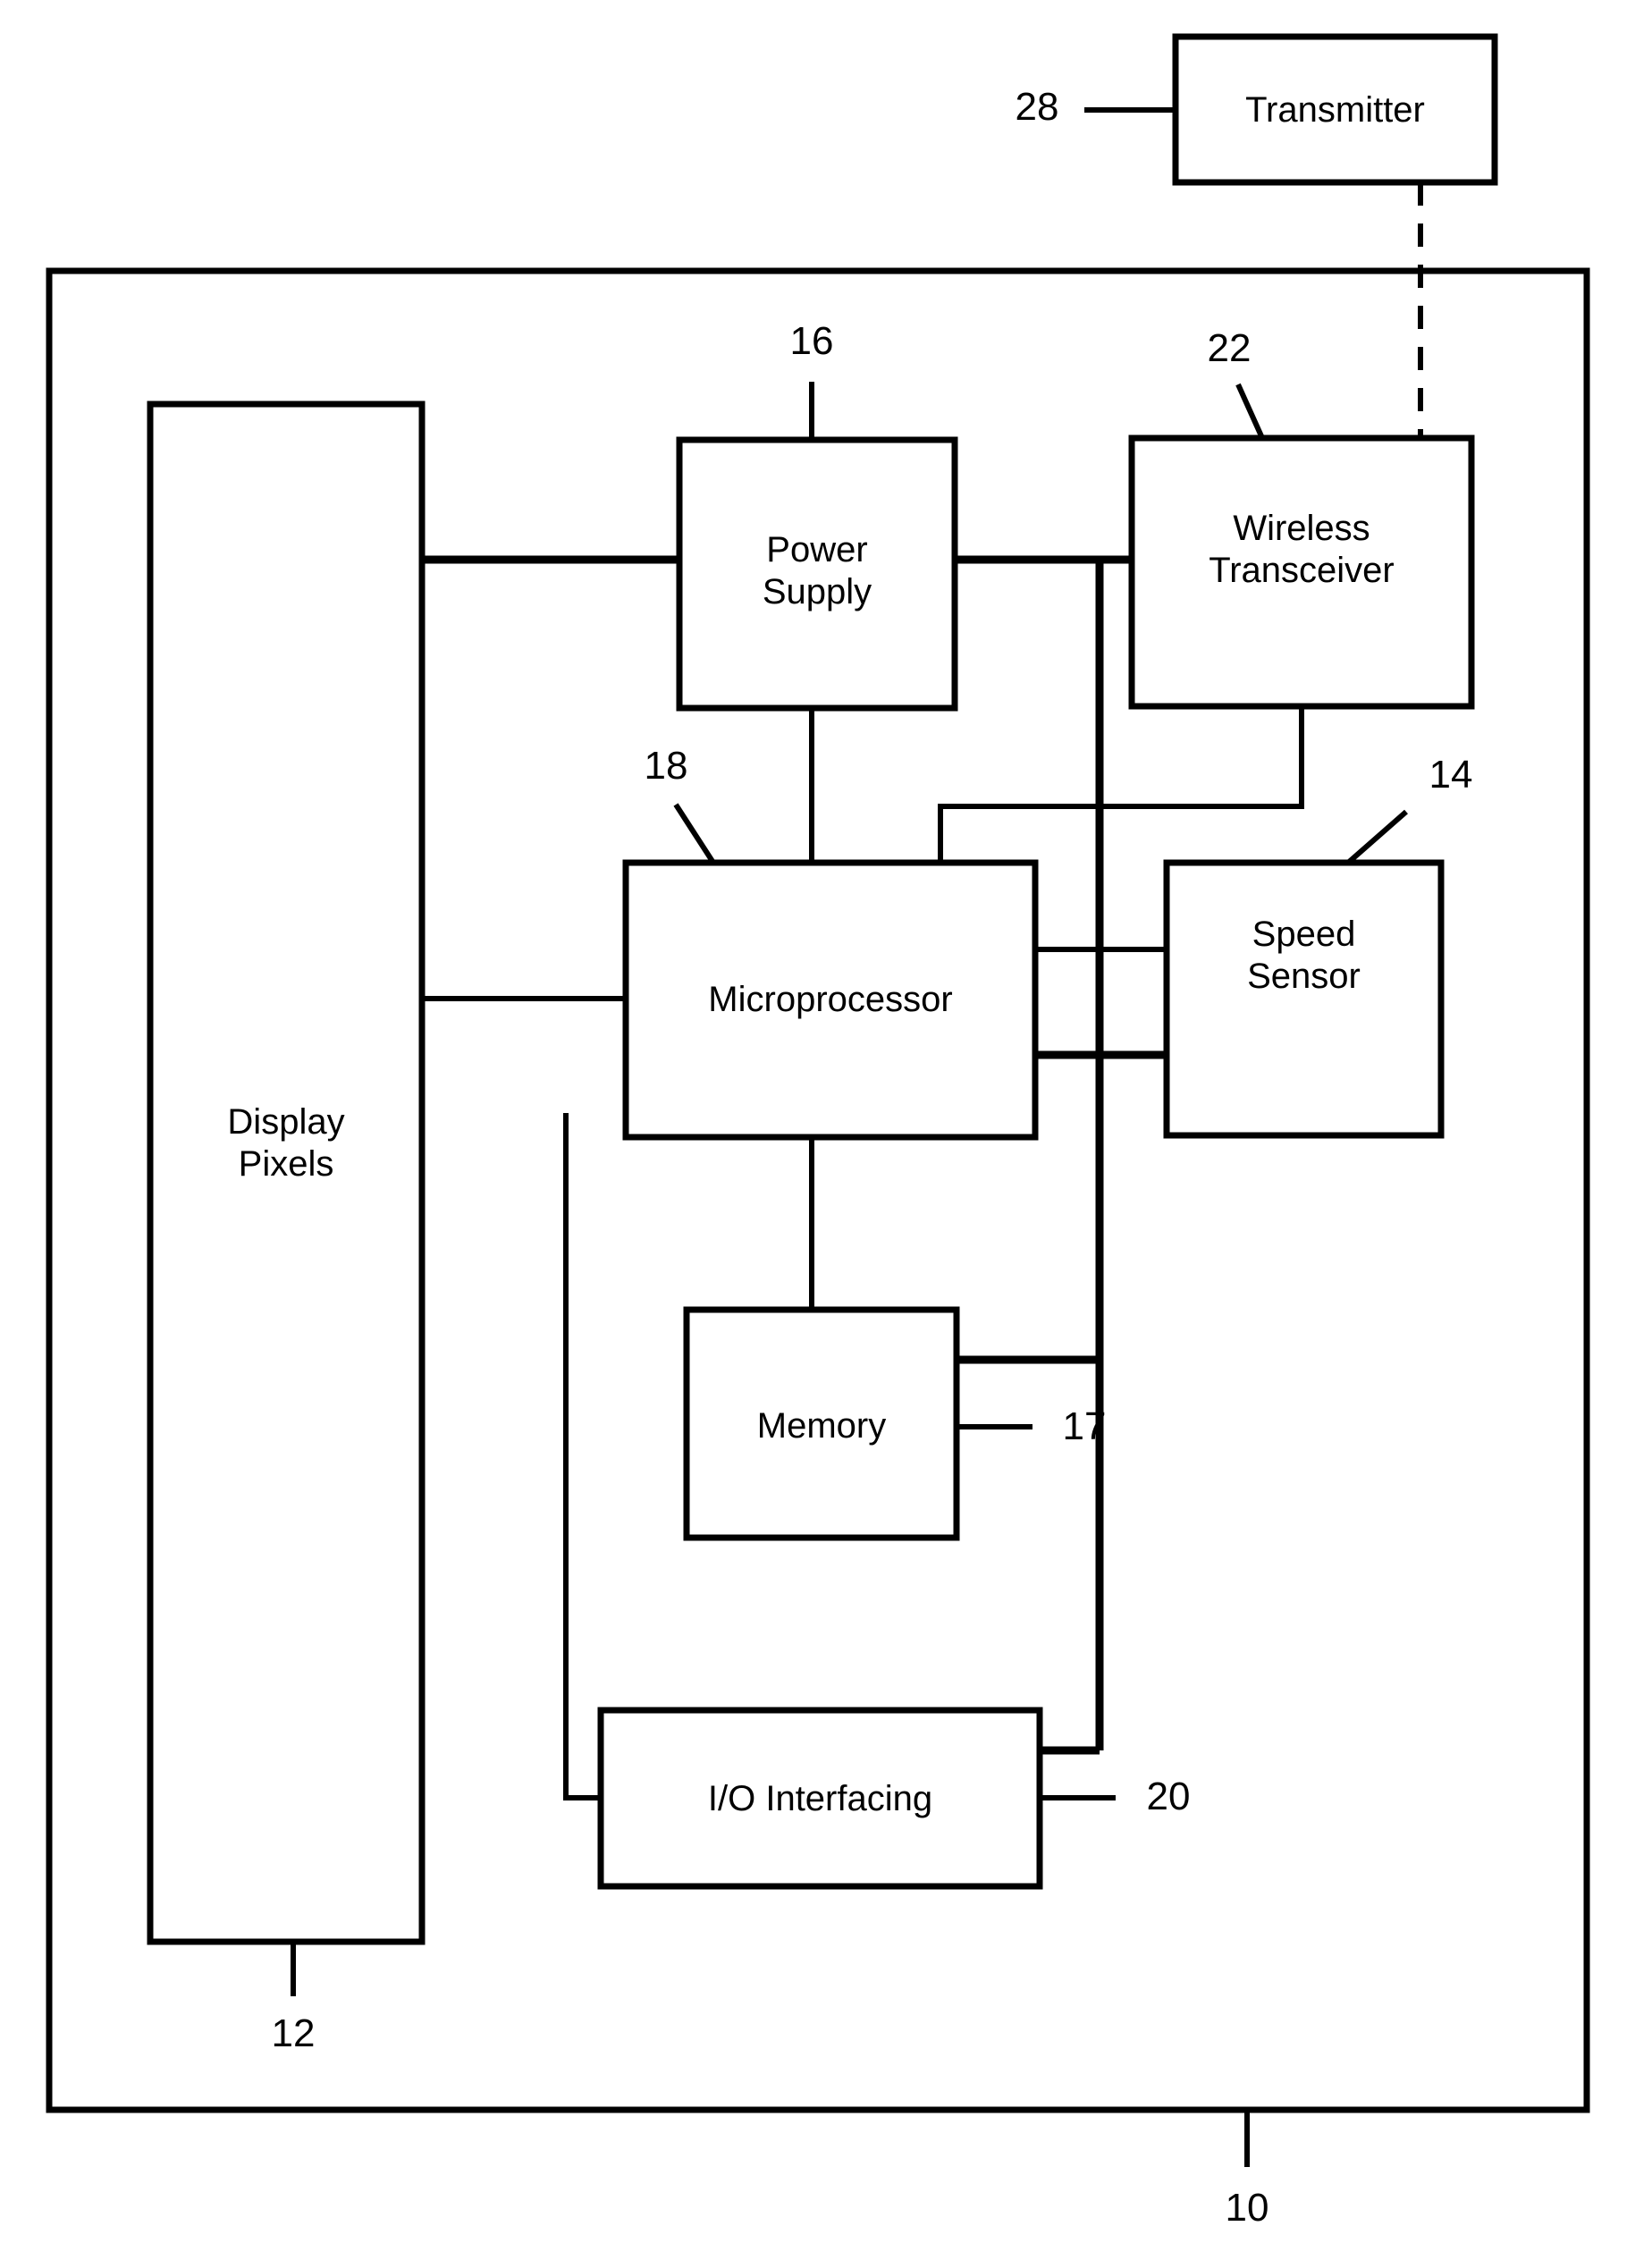 The image size is (1652, 2260). Describe the element at coordinates (1451, 775) in the screenshot. I see `reference-numeral-14: 14` at that location.